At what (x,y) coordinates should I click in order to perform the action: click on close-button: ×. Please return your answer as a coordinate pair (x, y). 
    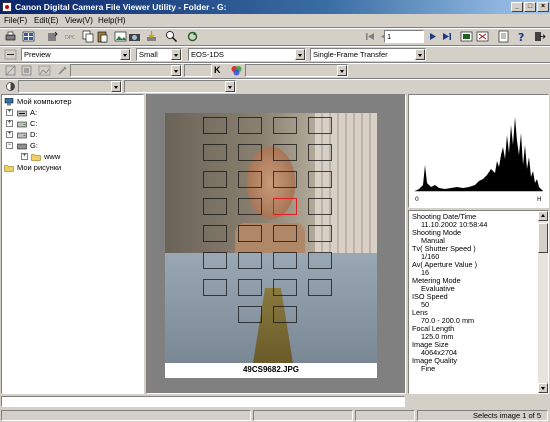
    Looking at the image, I should click on (543, 7).